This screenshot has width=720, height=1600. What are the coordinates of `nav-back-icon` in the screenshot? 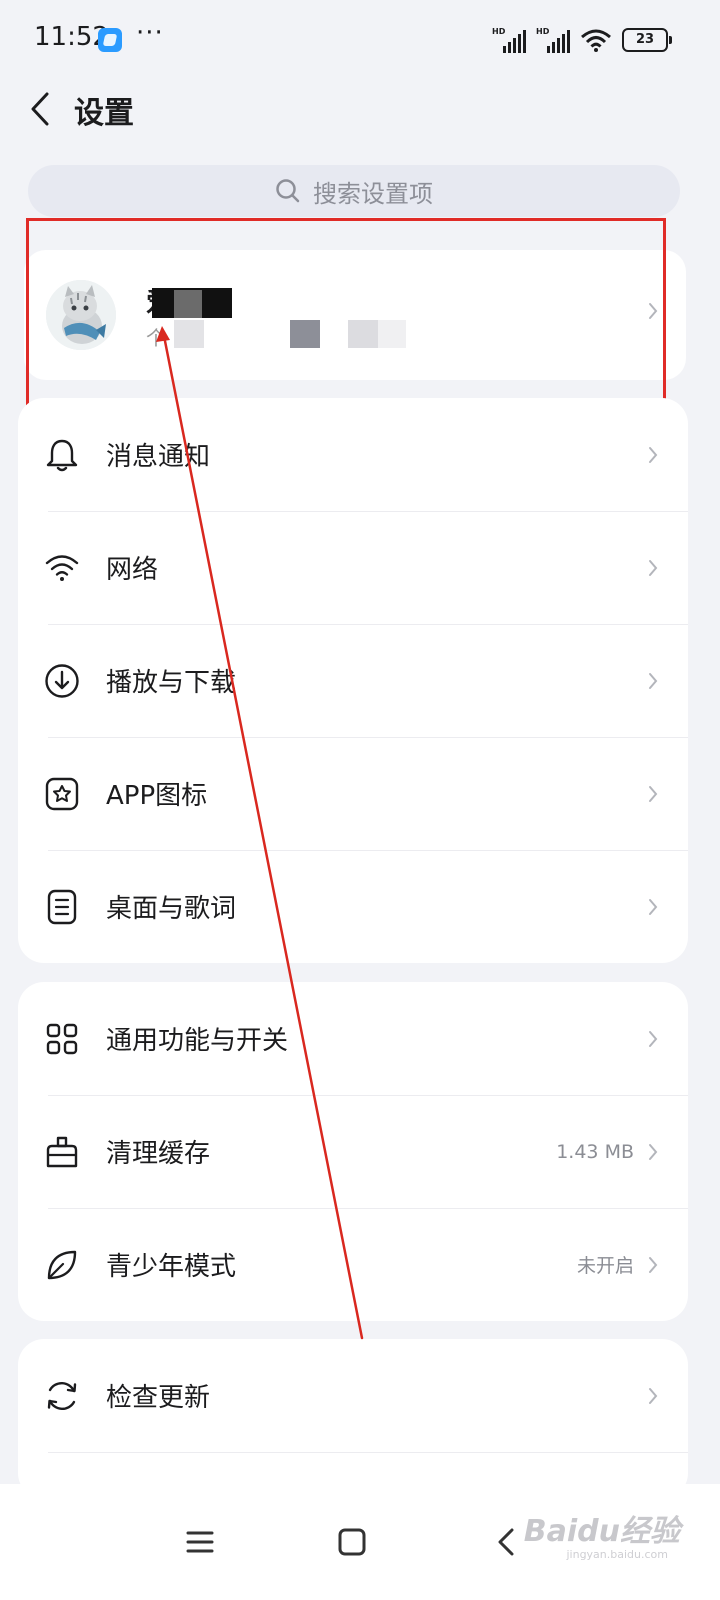 It's located at (506, 1542).